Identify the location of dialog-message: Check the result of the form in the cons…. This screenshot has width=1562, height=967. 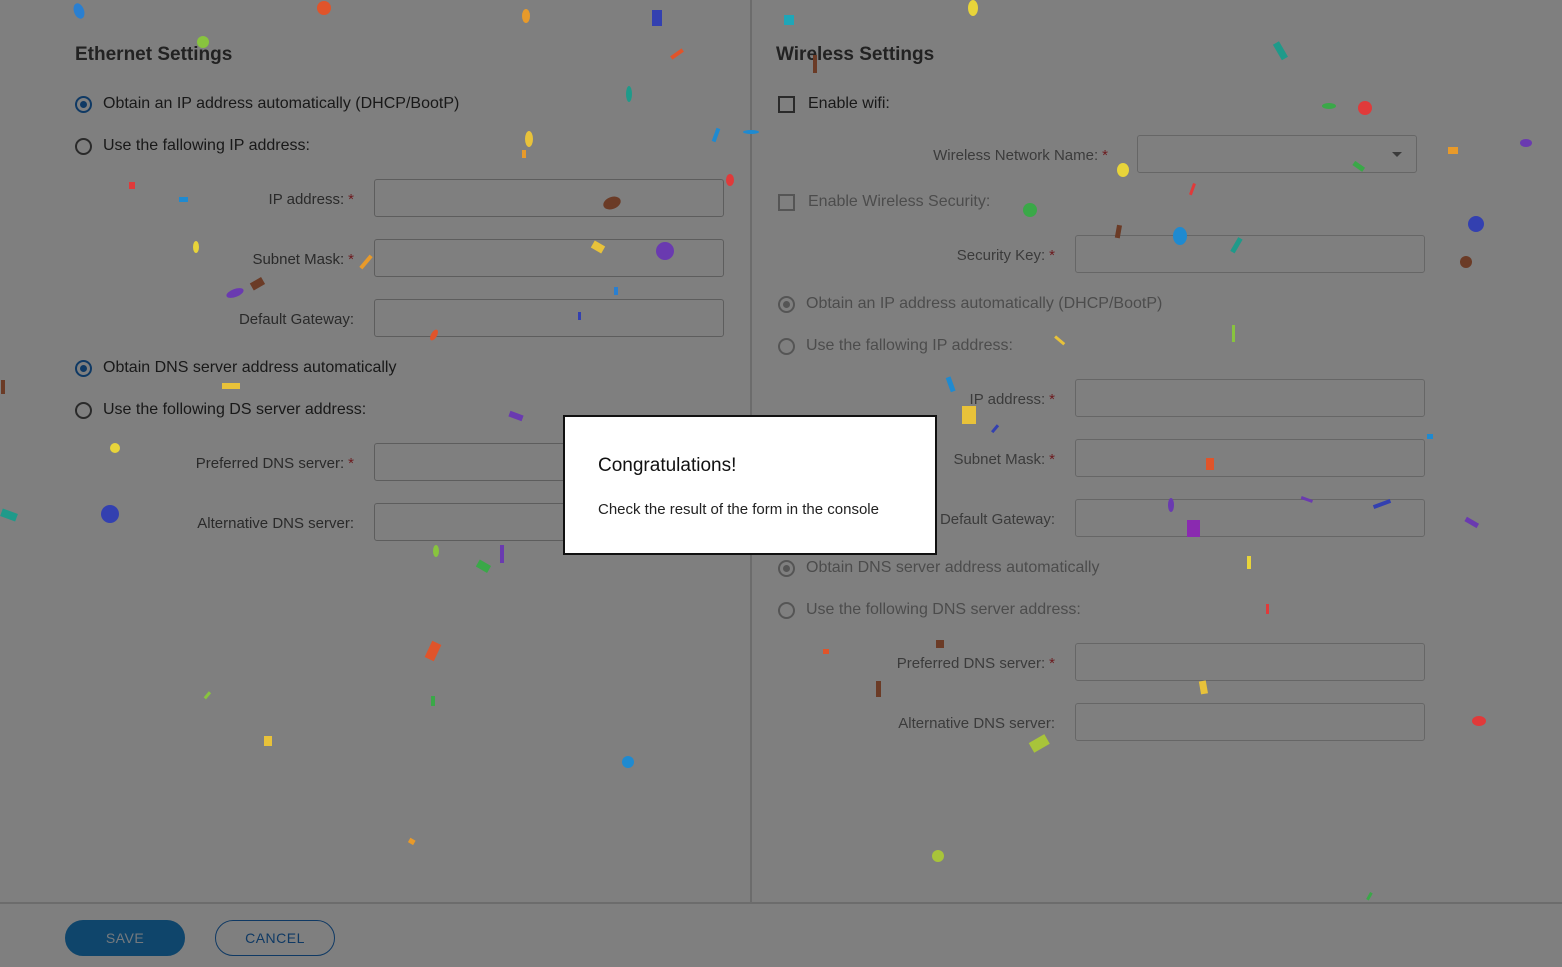
(738, 509).